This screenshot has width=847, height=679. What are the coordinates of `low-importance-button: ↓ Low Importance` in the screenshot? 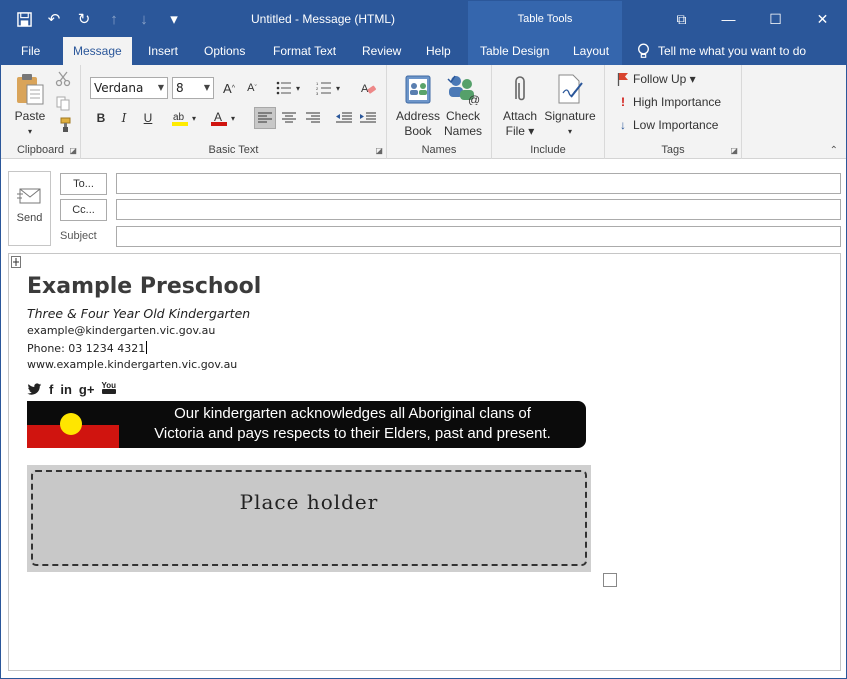 It's located at (667, 125).